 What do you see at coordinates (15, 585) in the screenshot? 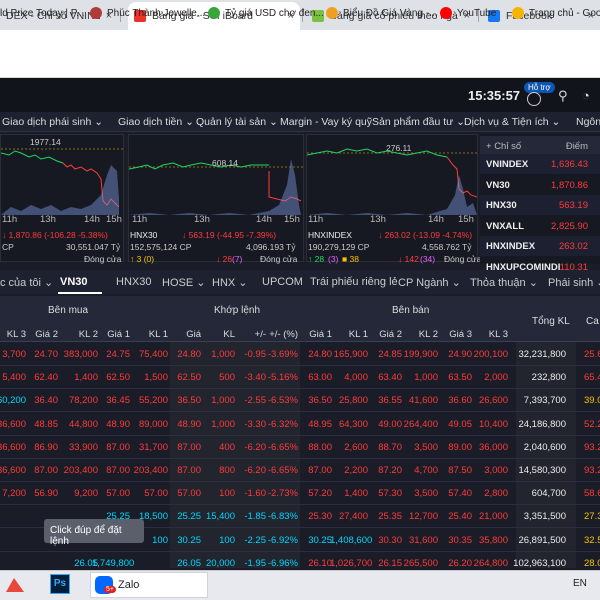
I see `app-icon` at bounding box center [15, 585].